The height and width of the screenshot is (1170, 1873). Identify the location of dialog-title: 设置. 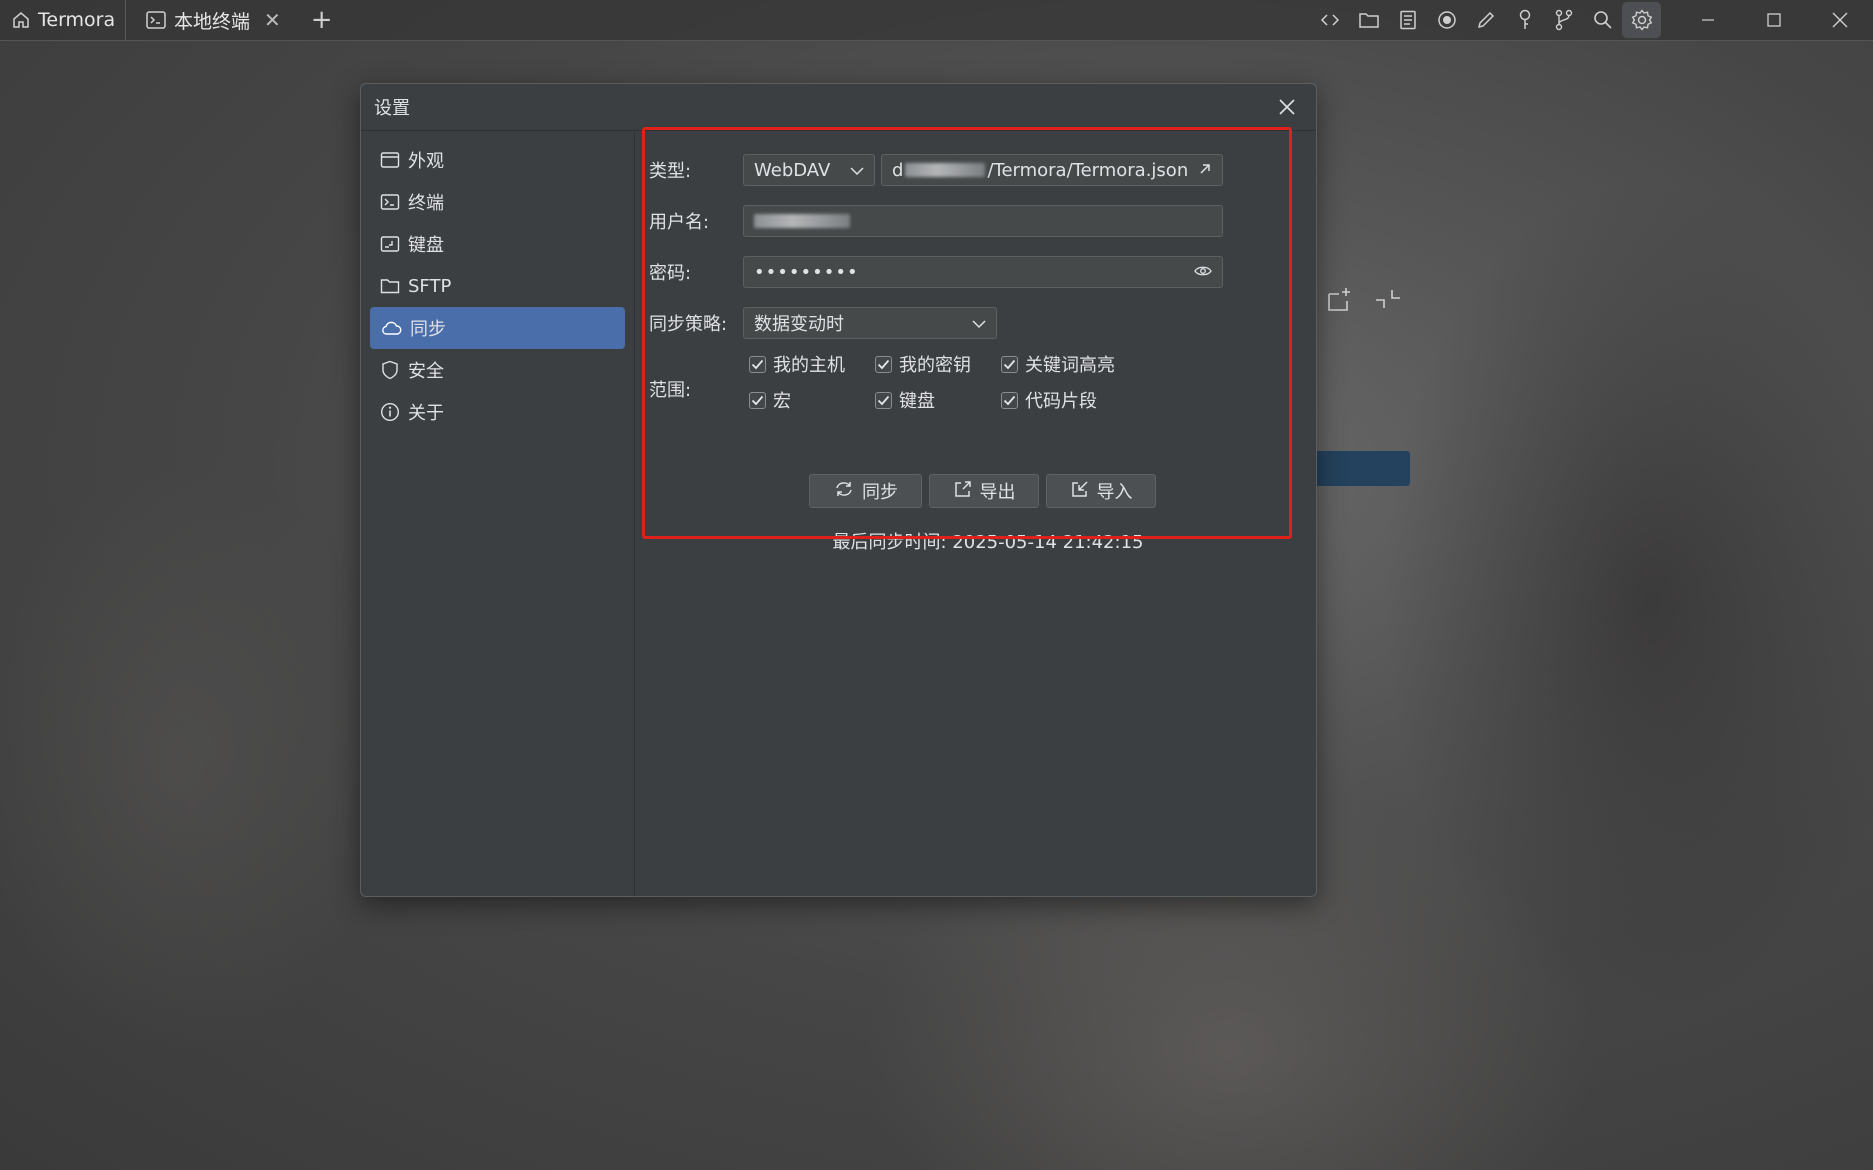
(392, 108).